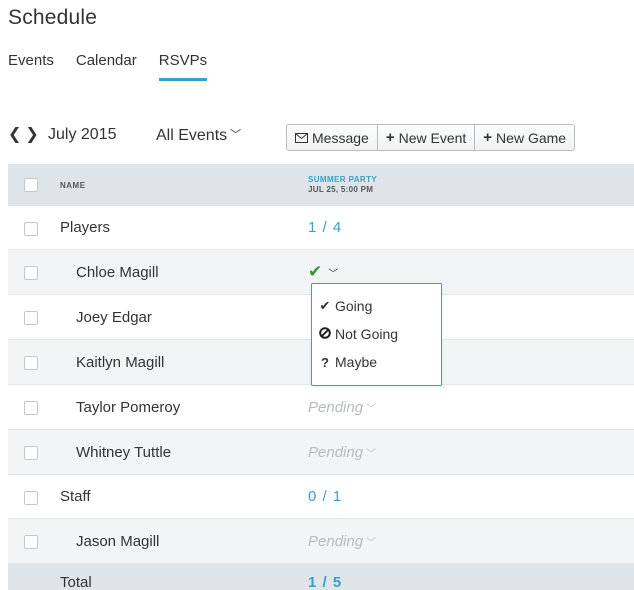 This screenshot has width=634, height=590. I want to click on rsvp-status-going: ✔ ﹀, so click(323, 272).